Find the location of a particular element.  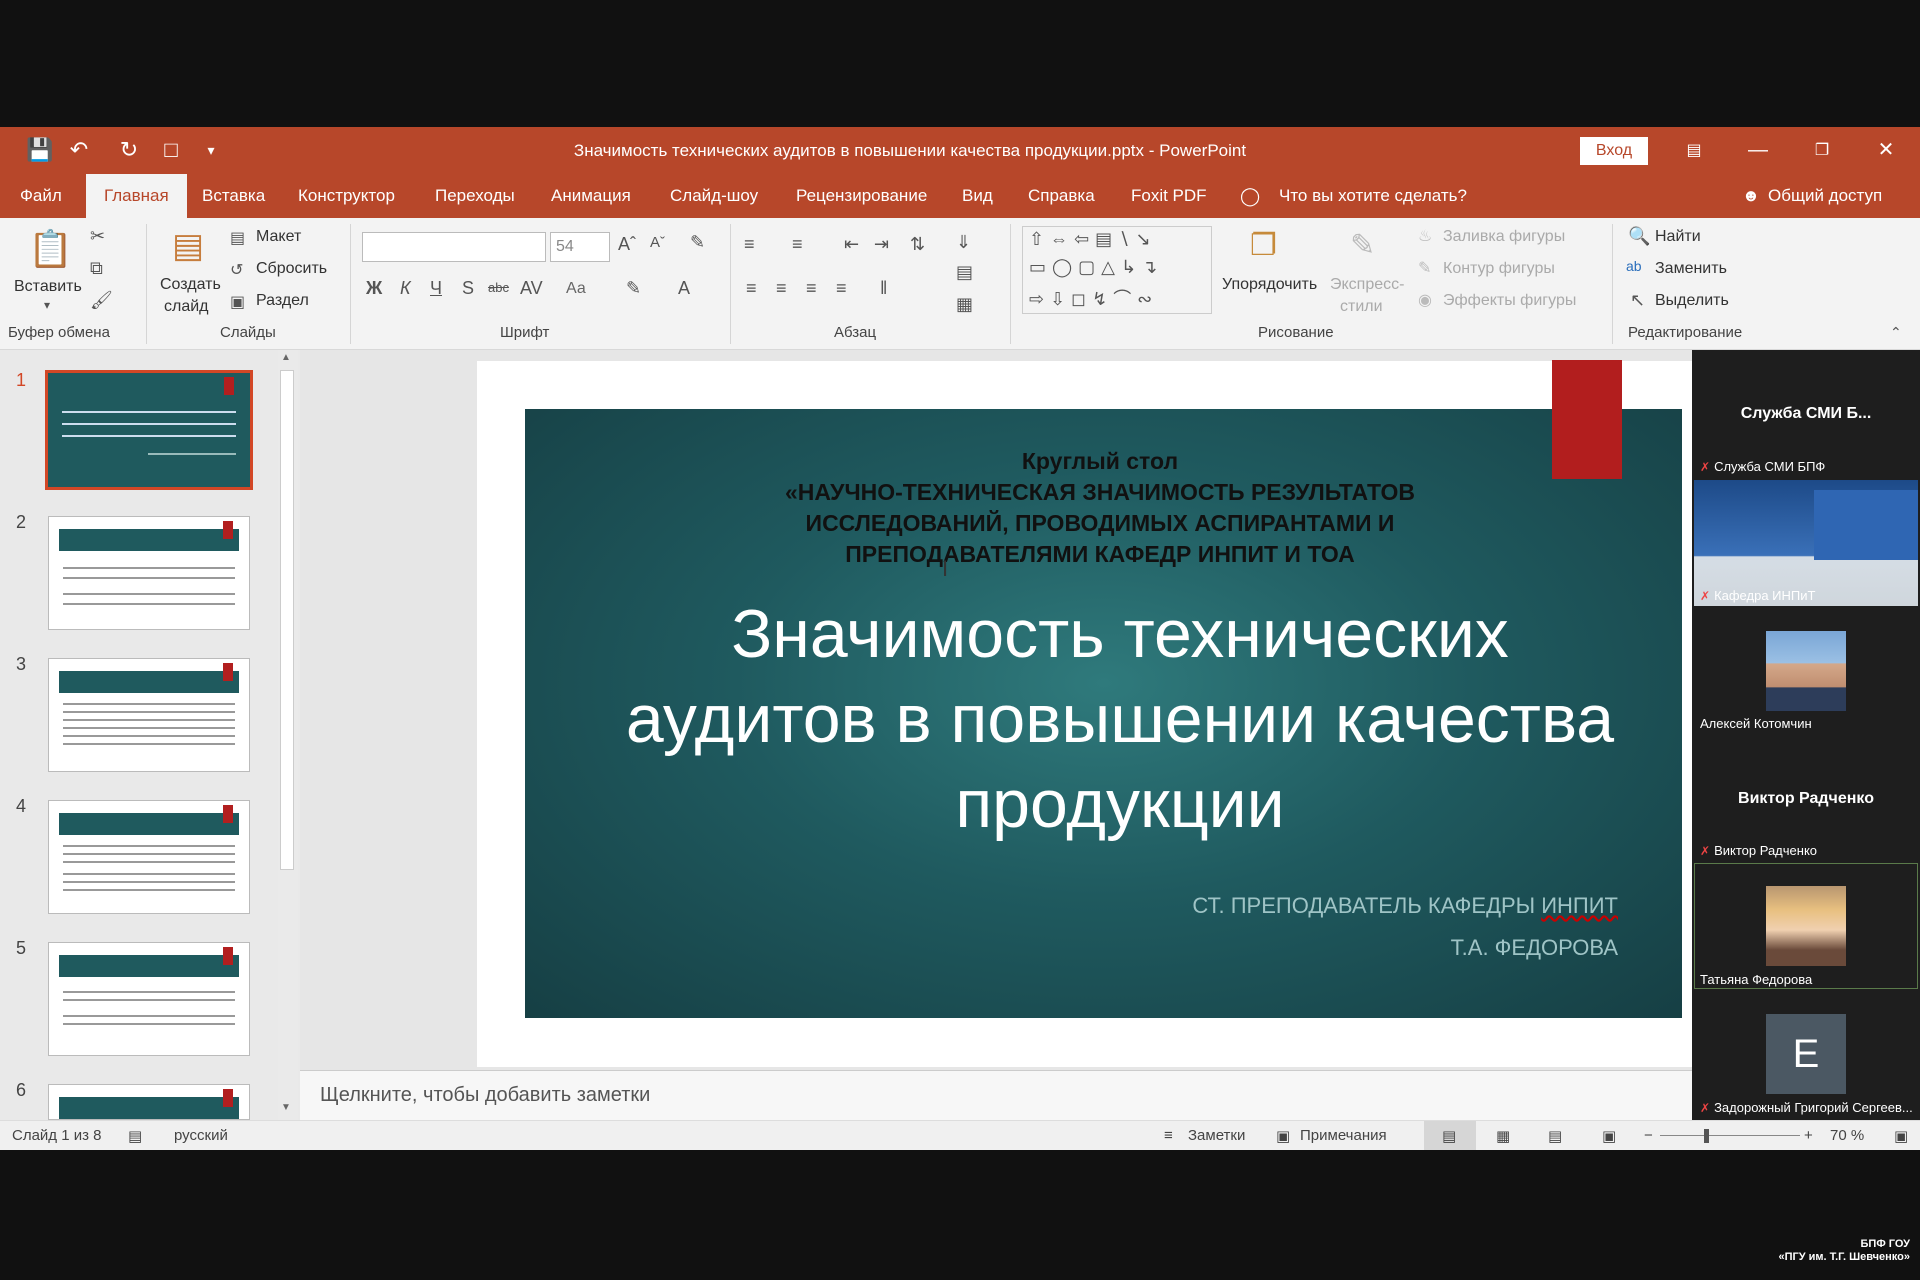

slide-author-name: Т.А. ФЕДОРОВА is located at coordinates (1409, 948).